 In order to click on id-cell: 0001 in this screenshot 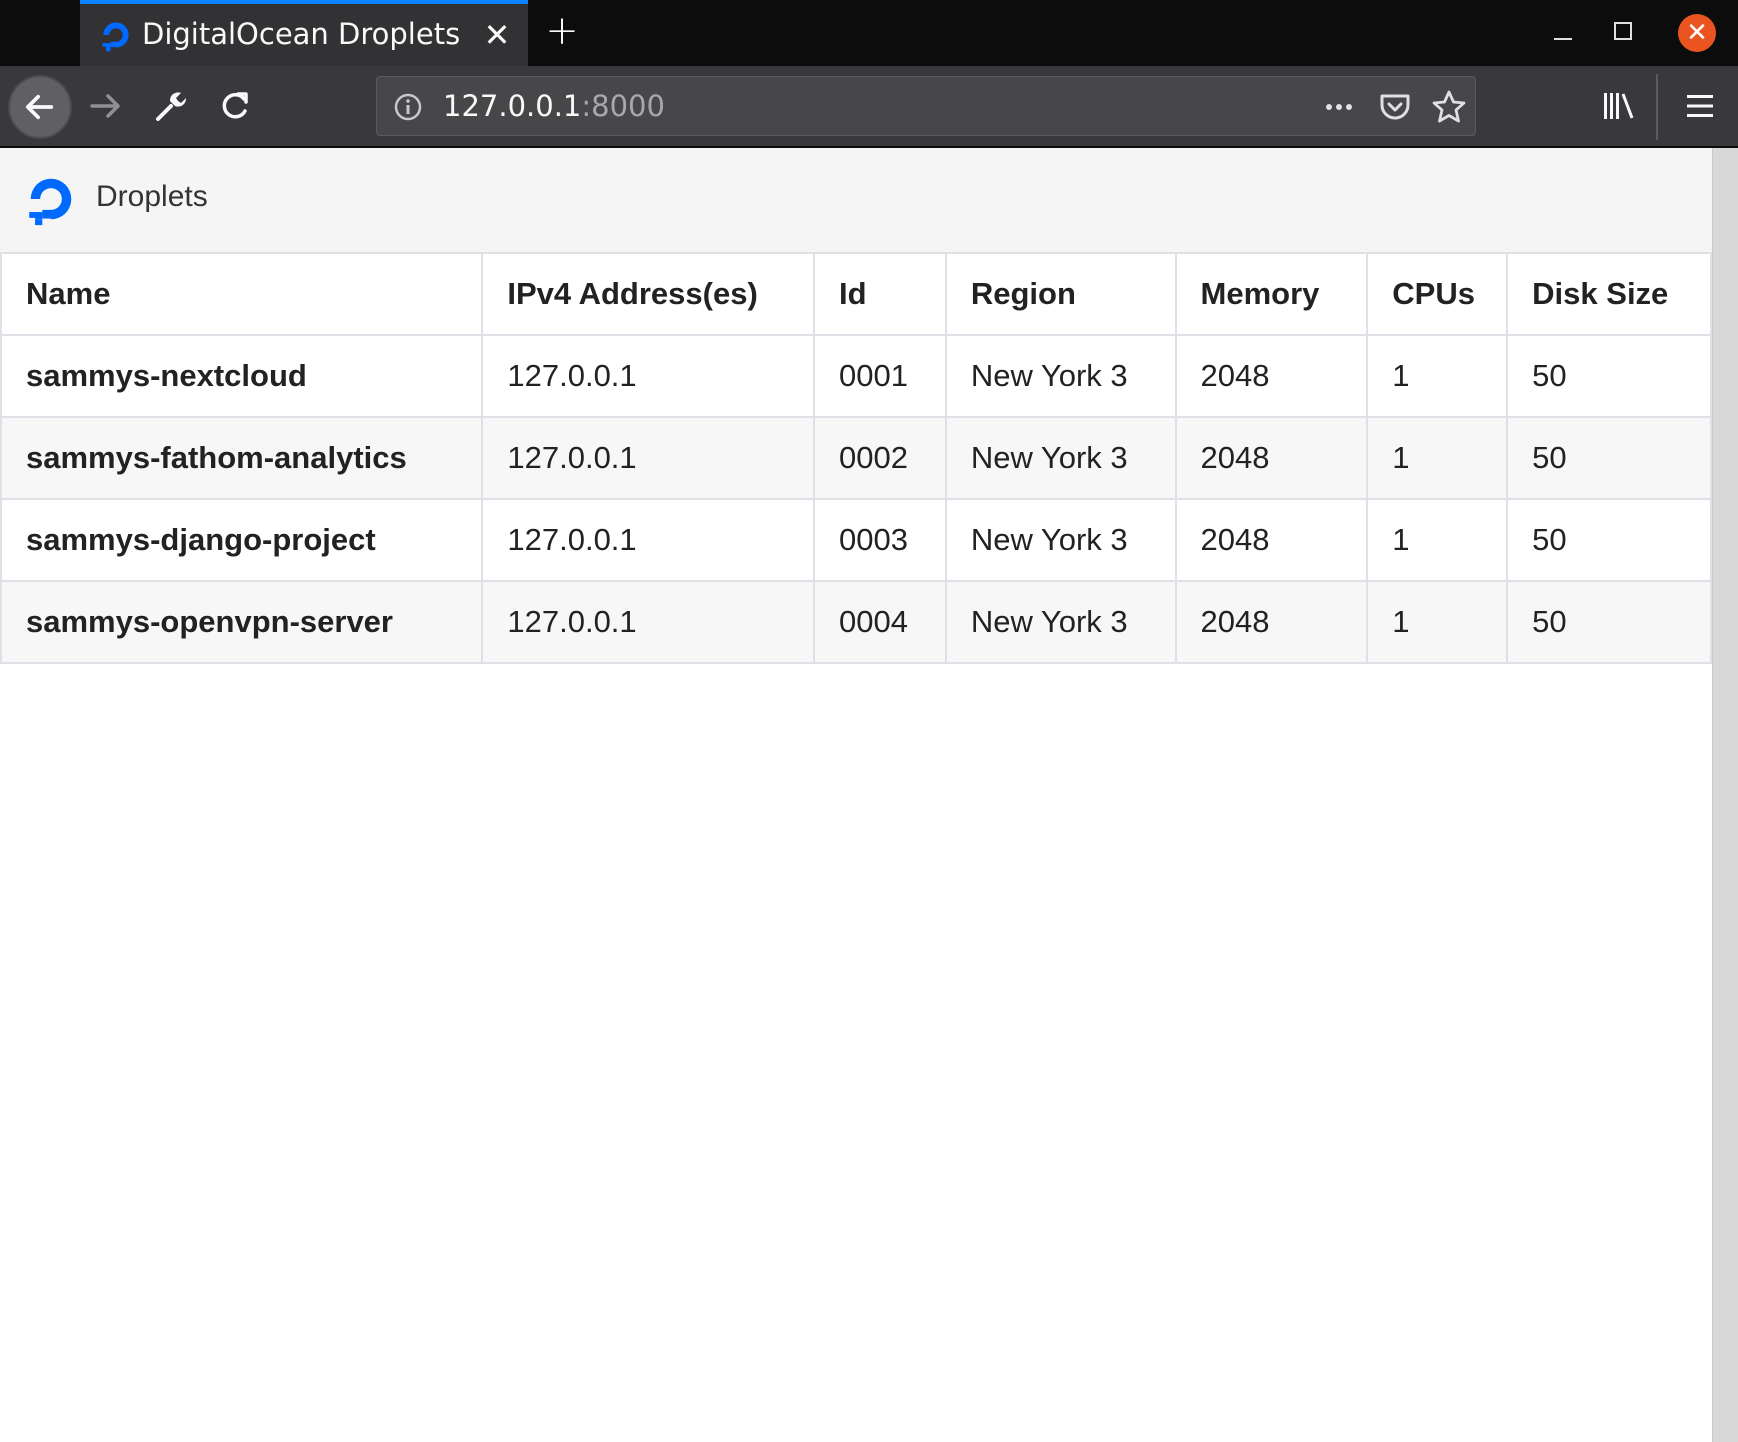, I will do `click(879, 376)`.